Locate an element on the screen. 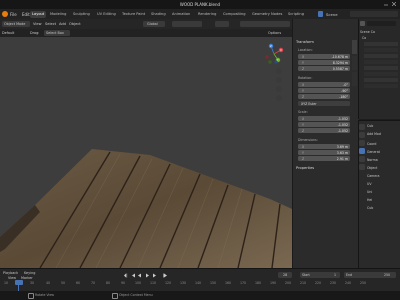  drag-select-value: Select Box is located at coordinates (55, 33).